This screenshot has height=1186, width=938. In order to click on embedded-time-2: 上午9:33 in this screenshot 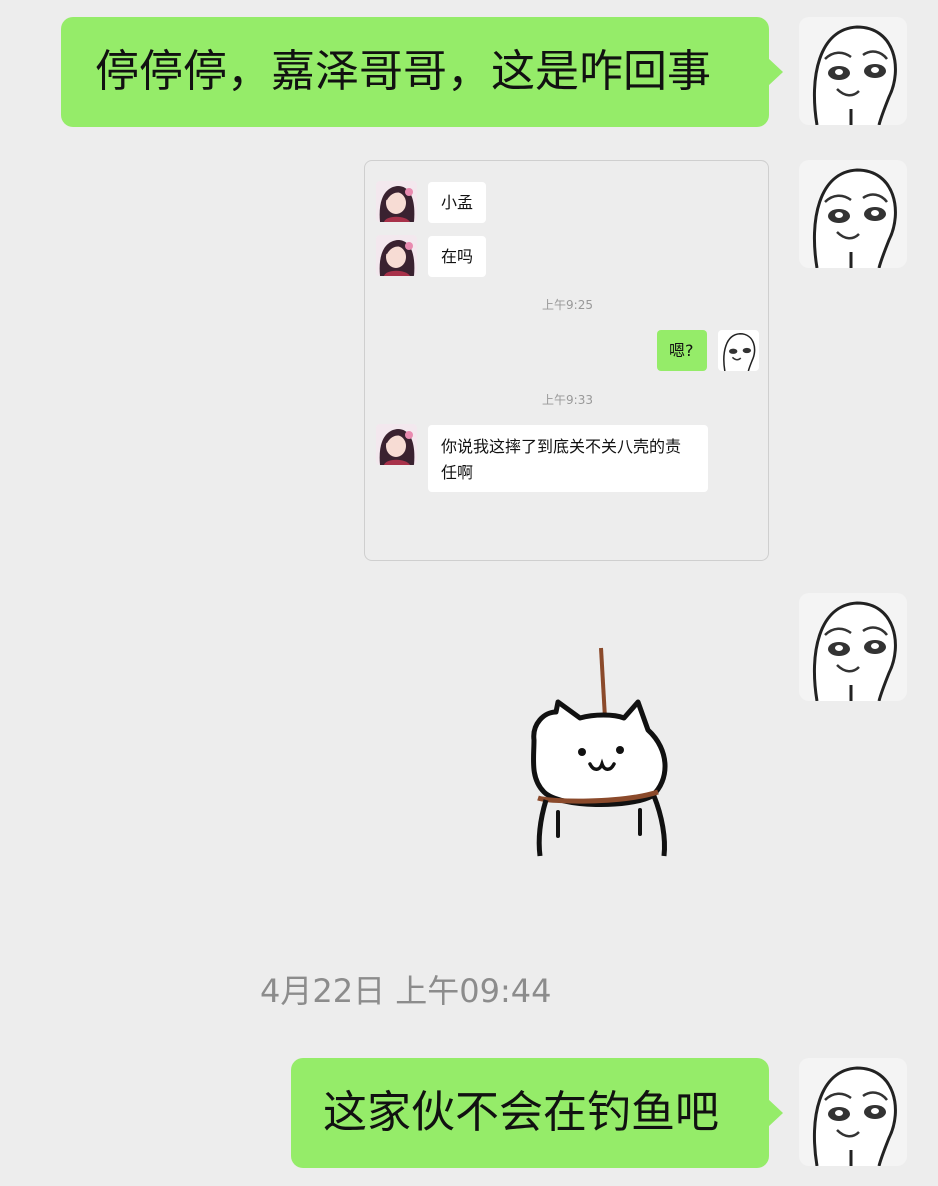, I will do `click(567, 400)`.